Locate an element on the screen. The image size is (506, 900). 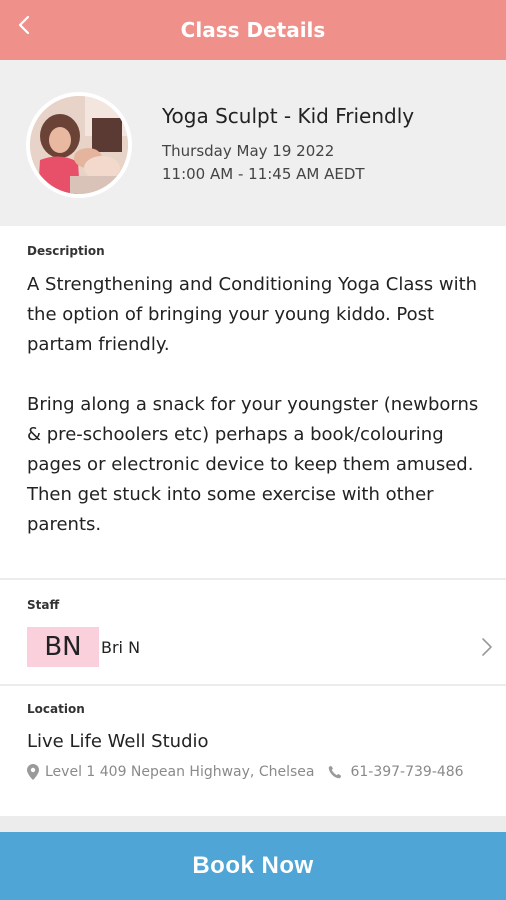
location-phone: 61-397-739-486 is located at coordinates (406, 772).